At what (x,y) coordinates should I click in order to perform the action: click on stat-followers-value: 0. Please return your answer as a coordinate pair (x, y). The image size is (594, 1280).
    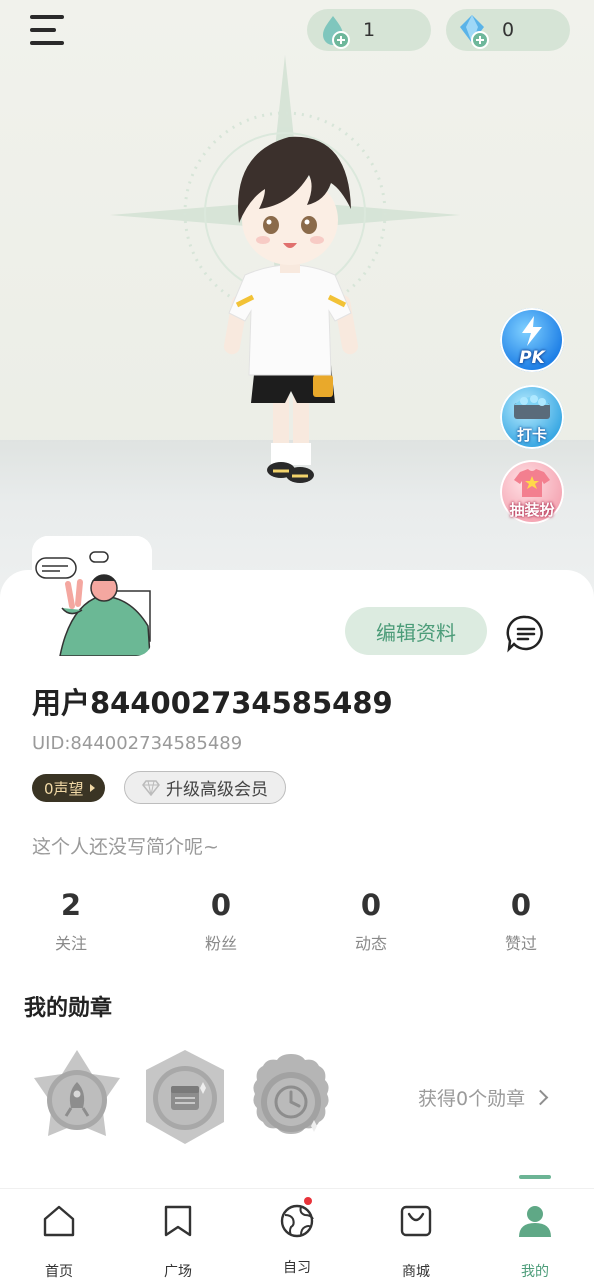
    Looking at the image, I should click on (221, 905).